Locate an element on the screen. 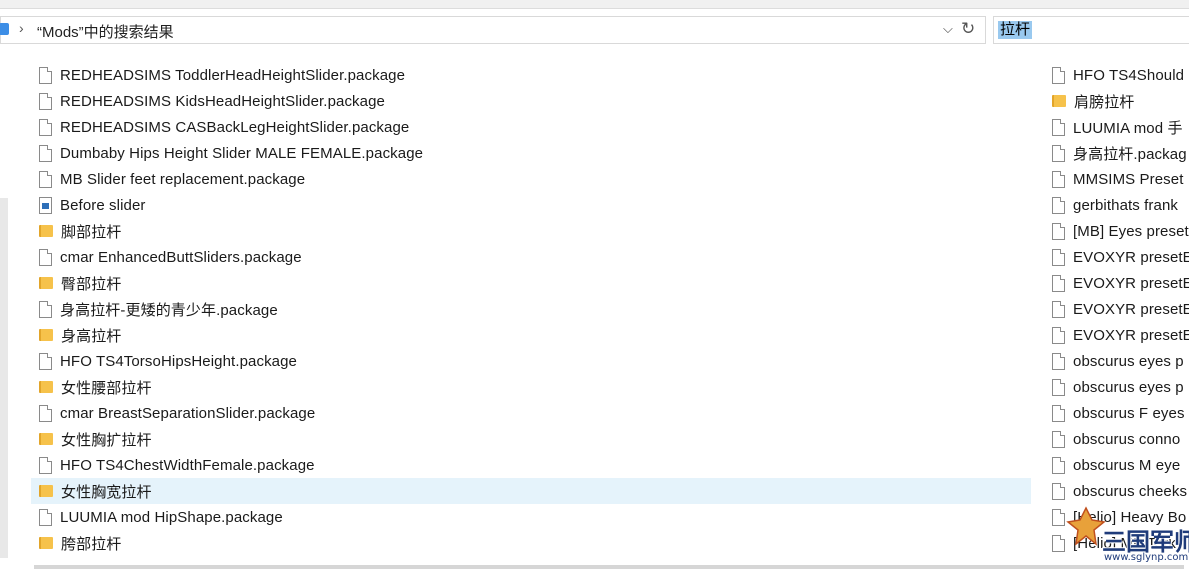 Image resolution: width=1189 pixels, height=569 pixels. file-name: 臀部拉杆 is located at coordinates (91, 284).